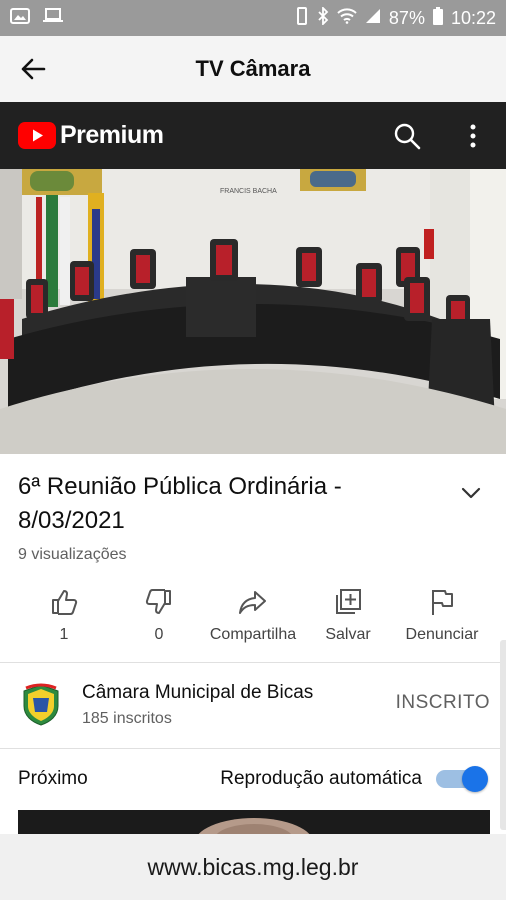 Image resolution: width=506 pixels, height=900 pixels. What do you see at coordinates (53, 18) in the screenshot?
I see `laptop-notification-icon` at bounding box center [53, 18].